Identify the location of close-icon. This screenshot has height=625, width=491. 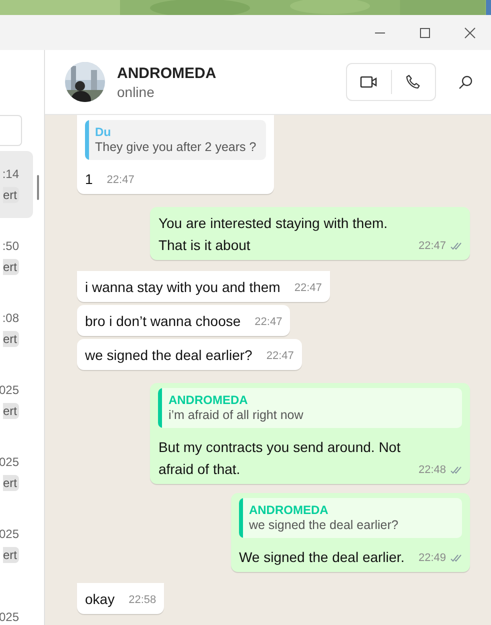
(470, 32).